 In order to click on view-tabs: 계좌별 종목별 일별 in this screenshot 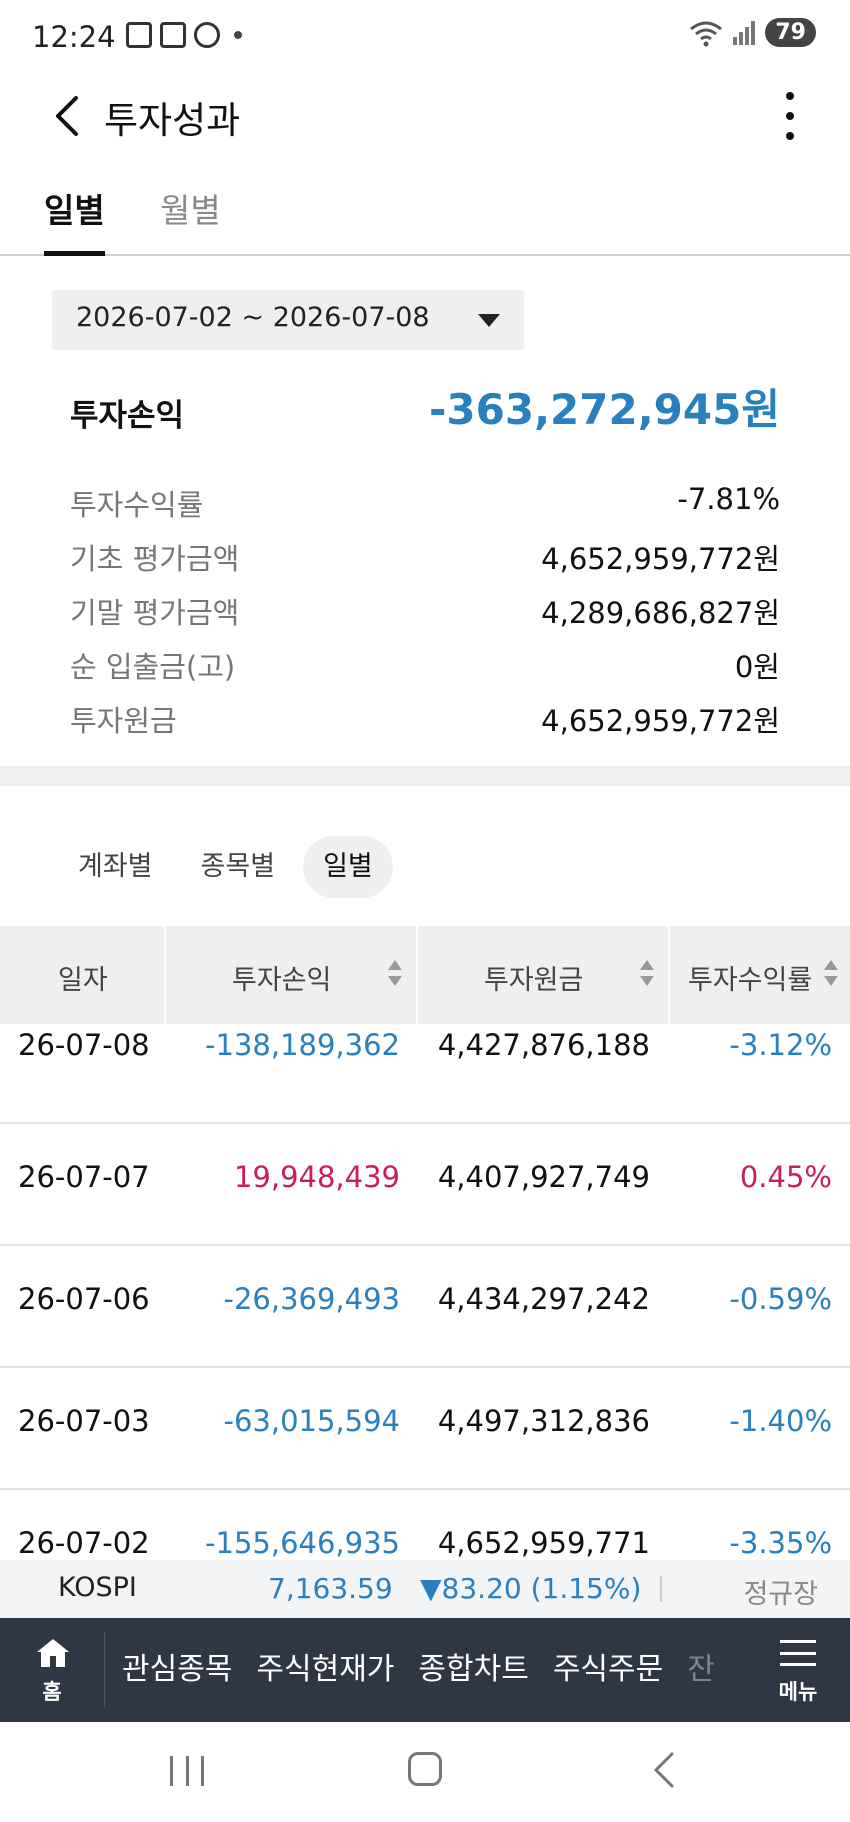, I will do `click(229, 867)`.